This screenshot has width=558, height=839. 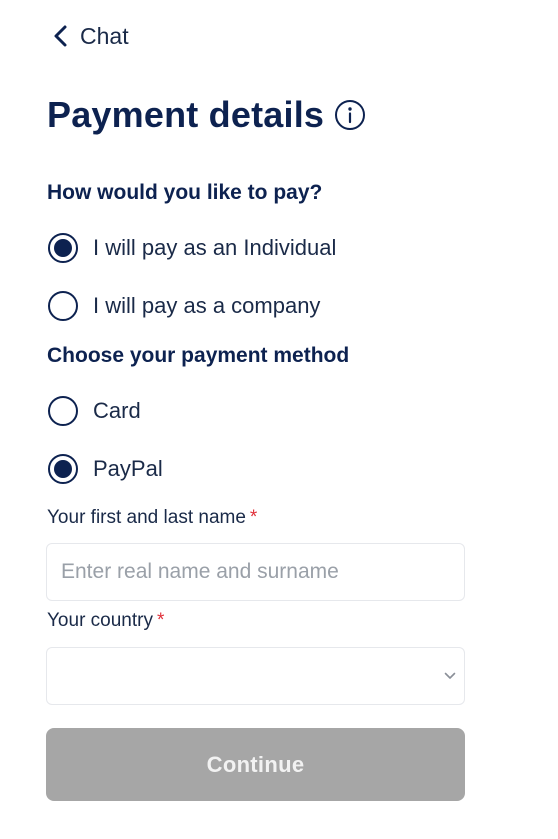 What do you see at coordinates (185, 192) in the screenshot?
I see `payer-type-question: How would you like to pay?` at bounding box center [185, 192].